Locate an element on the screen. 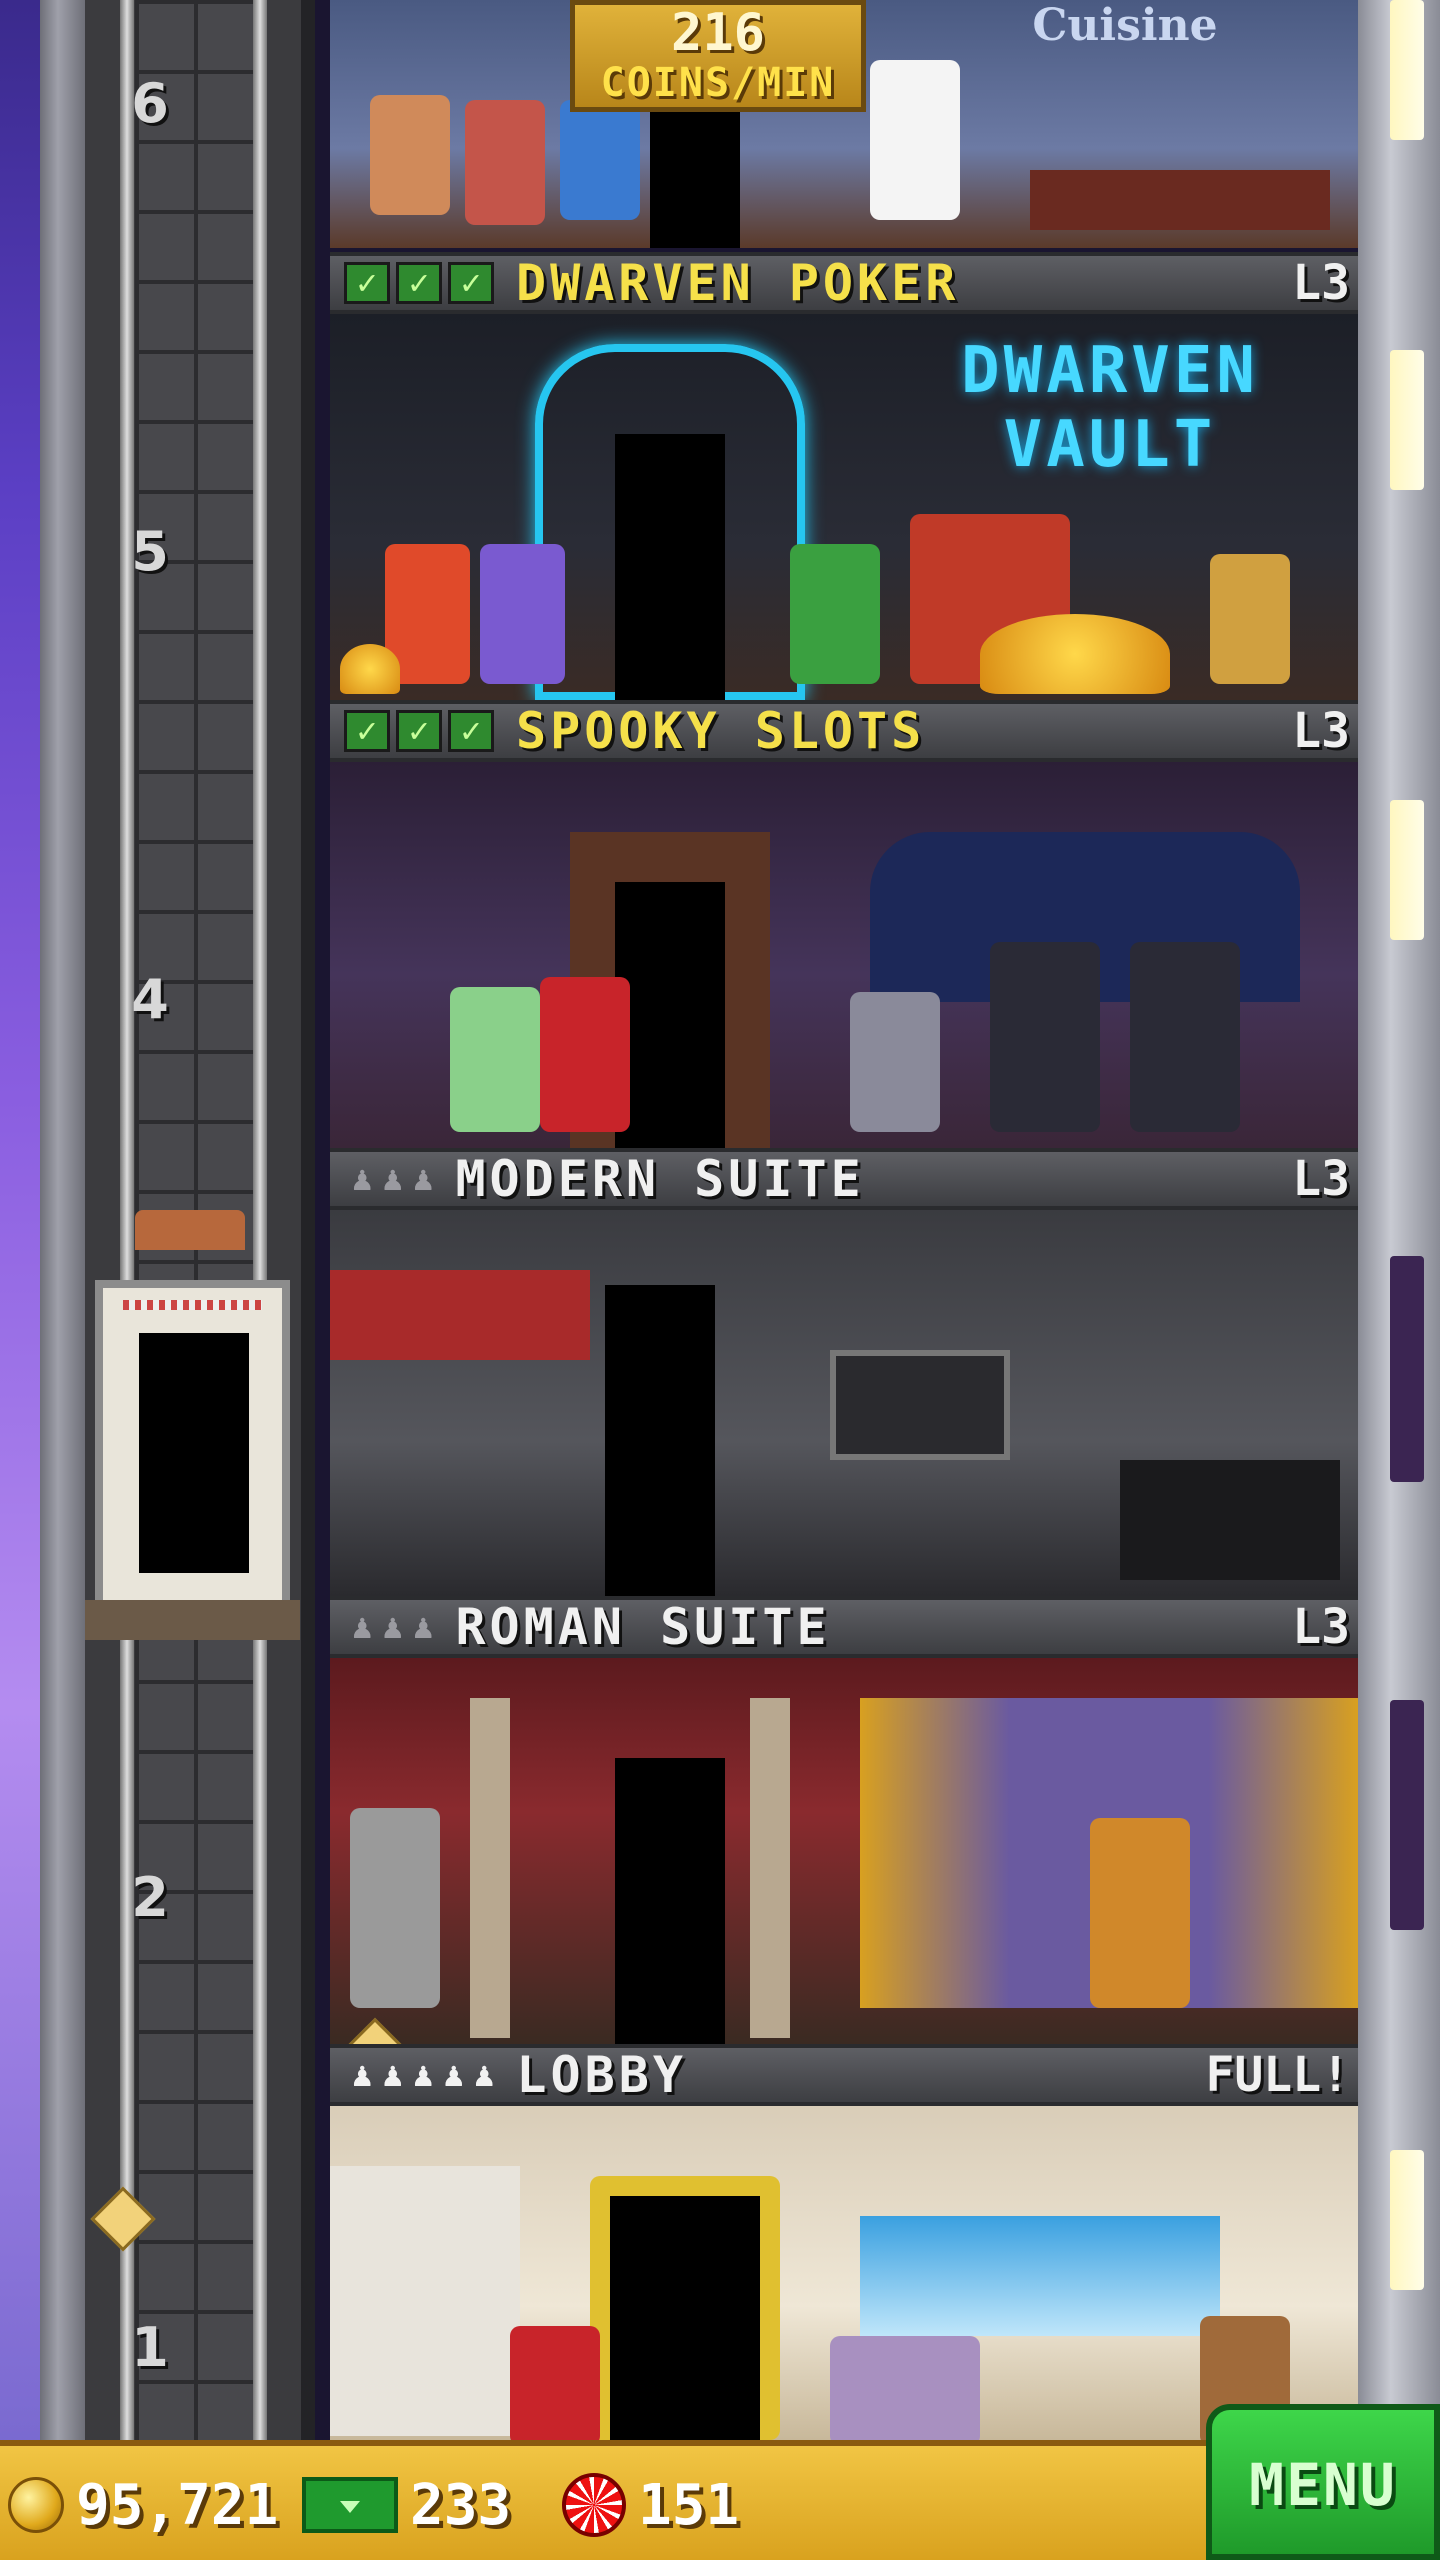  chips-counter: 151 is located at coordinates (650, 2505).